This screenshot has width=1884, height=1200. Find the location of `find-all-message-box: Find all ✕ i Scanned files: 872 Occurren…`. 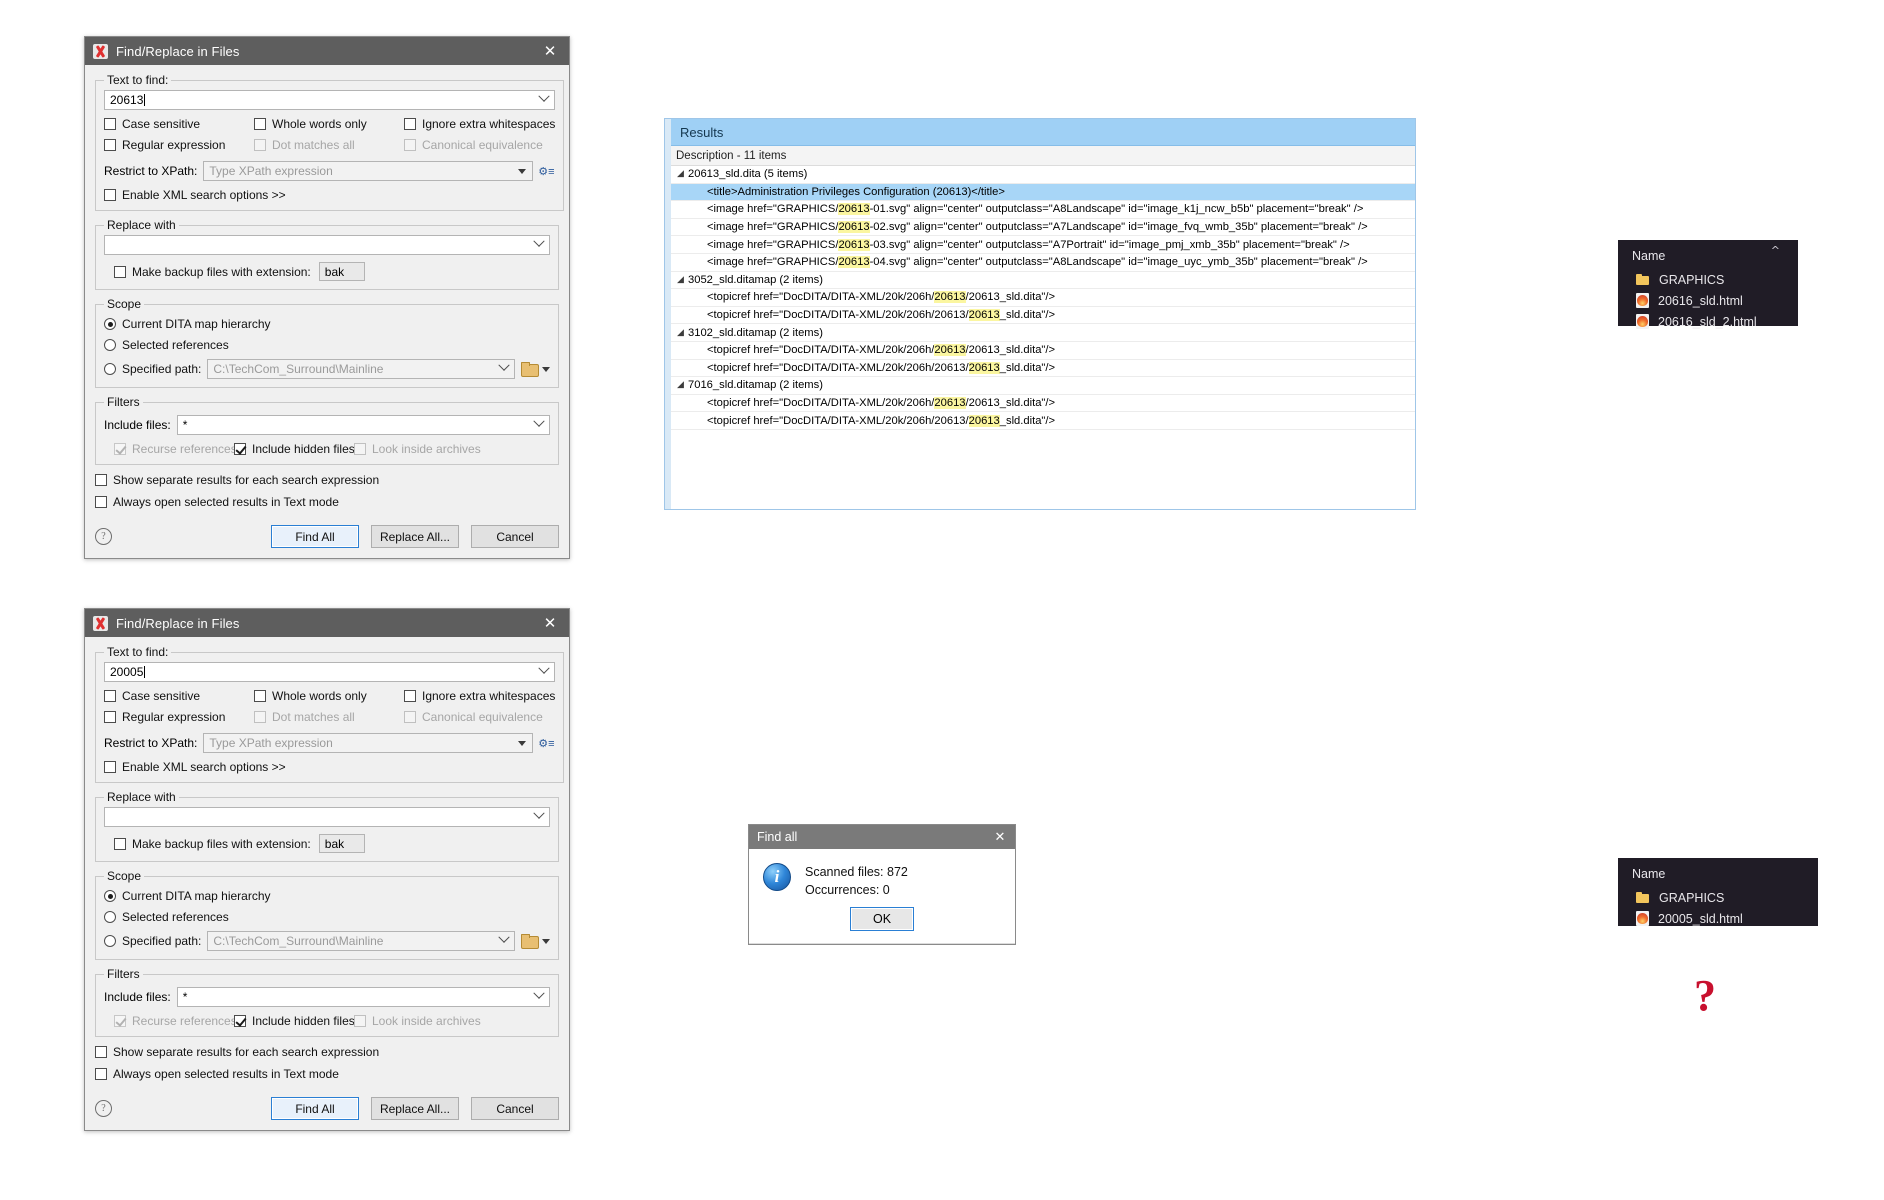

find-all-message-box: Find all ✕ i Scanned files: 872 Occurren… is located at coordinates (882, 884).